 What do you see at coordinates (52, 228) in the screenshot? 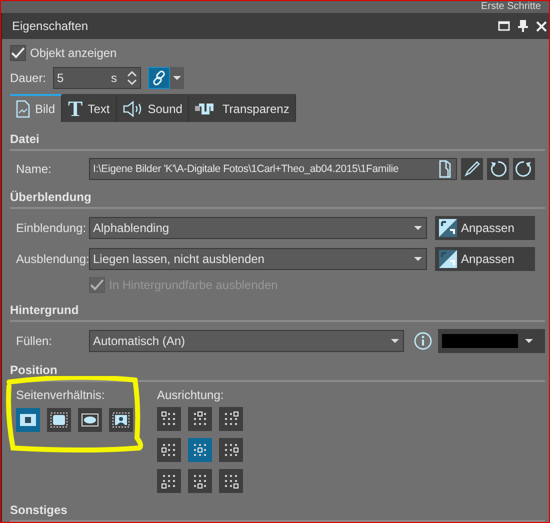
I see `field-label: Einblendung:` at bounding box center [52, 228].